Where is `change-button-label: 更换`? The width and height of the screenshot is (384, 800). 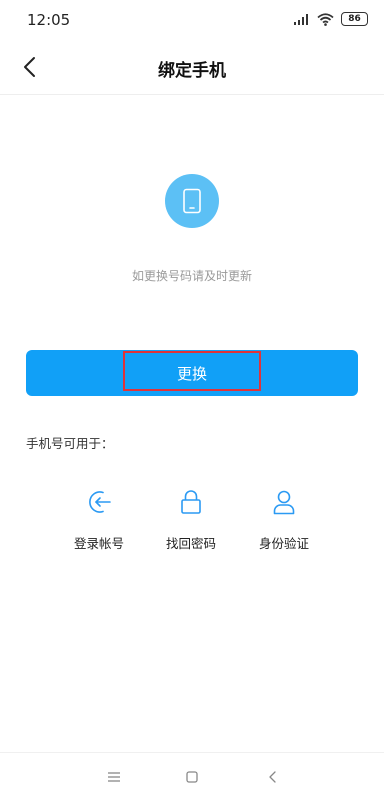
change-button-label: 更换 is located at coordinates (191, 374).